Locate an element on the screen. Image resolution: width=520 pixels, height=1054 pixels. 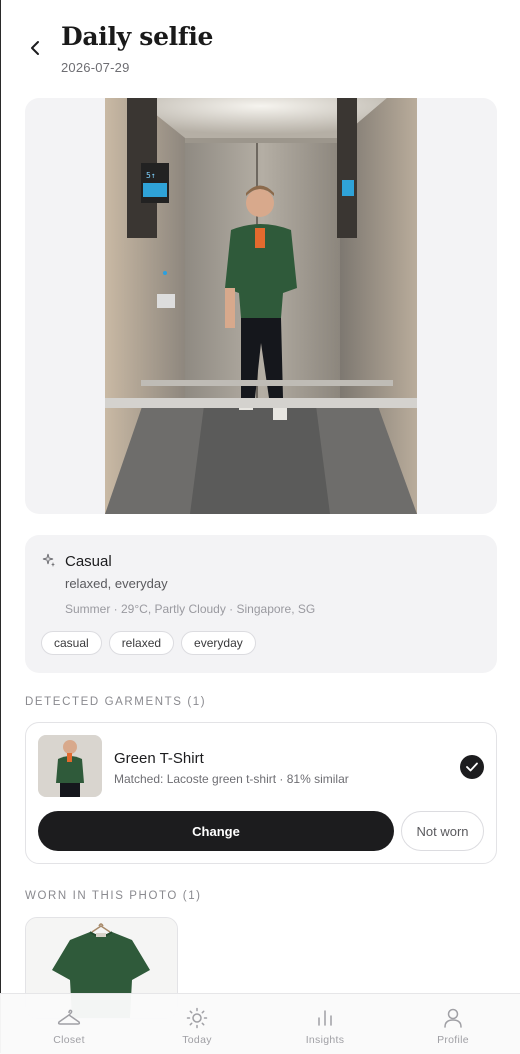
style-tags: casual relaxed everyday is located at coordinates (148, 643).